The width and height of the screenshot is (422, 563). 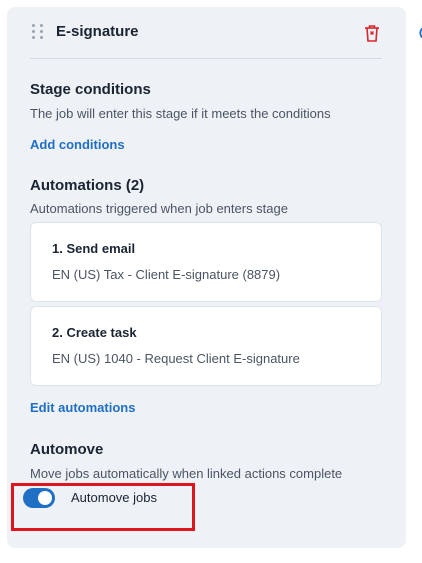 What do you see at coordinates (420, 33) in the screenshot?
I see `partial-circle-icon` at bounding box center [420, 33].